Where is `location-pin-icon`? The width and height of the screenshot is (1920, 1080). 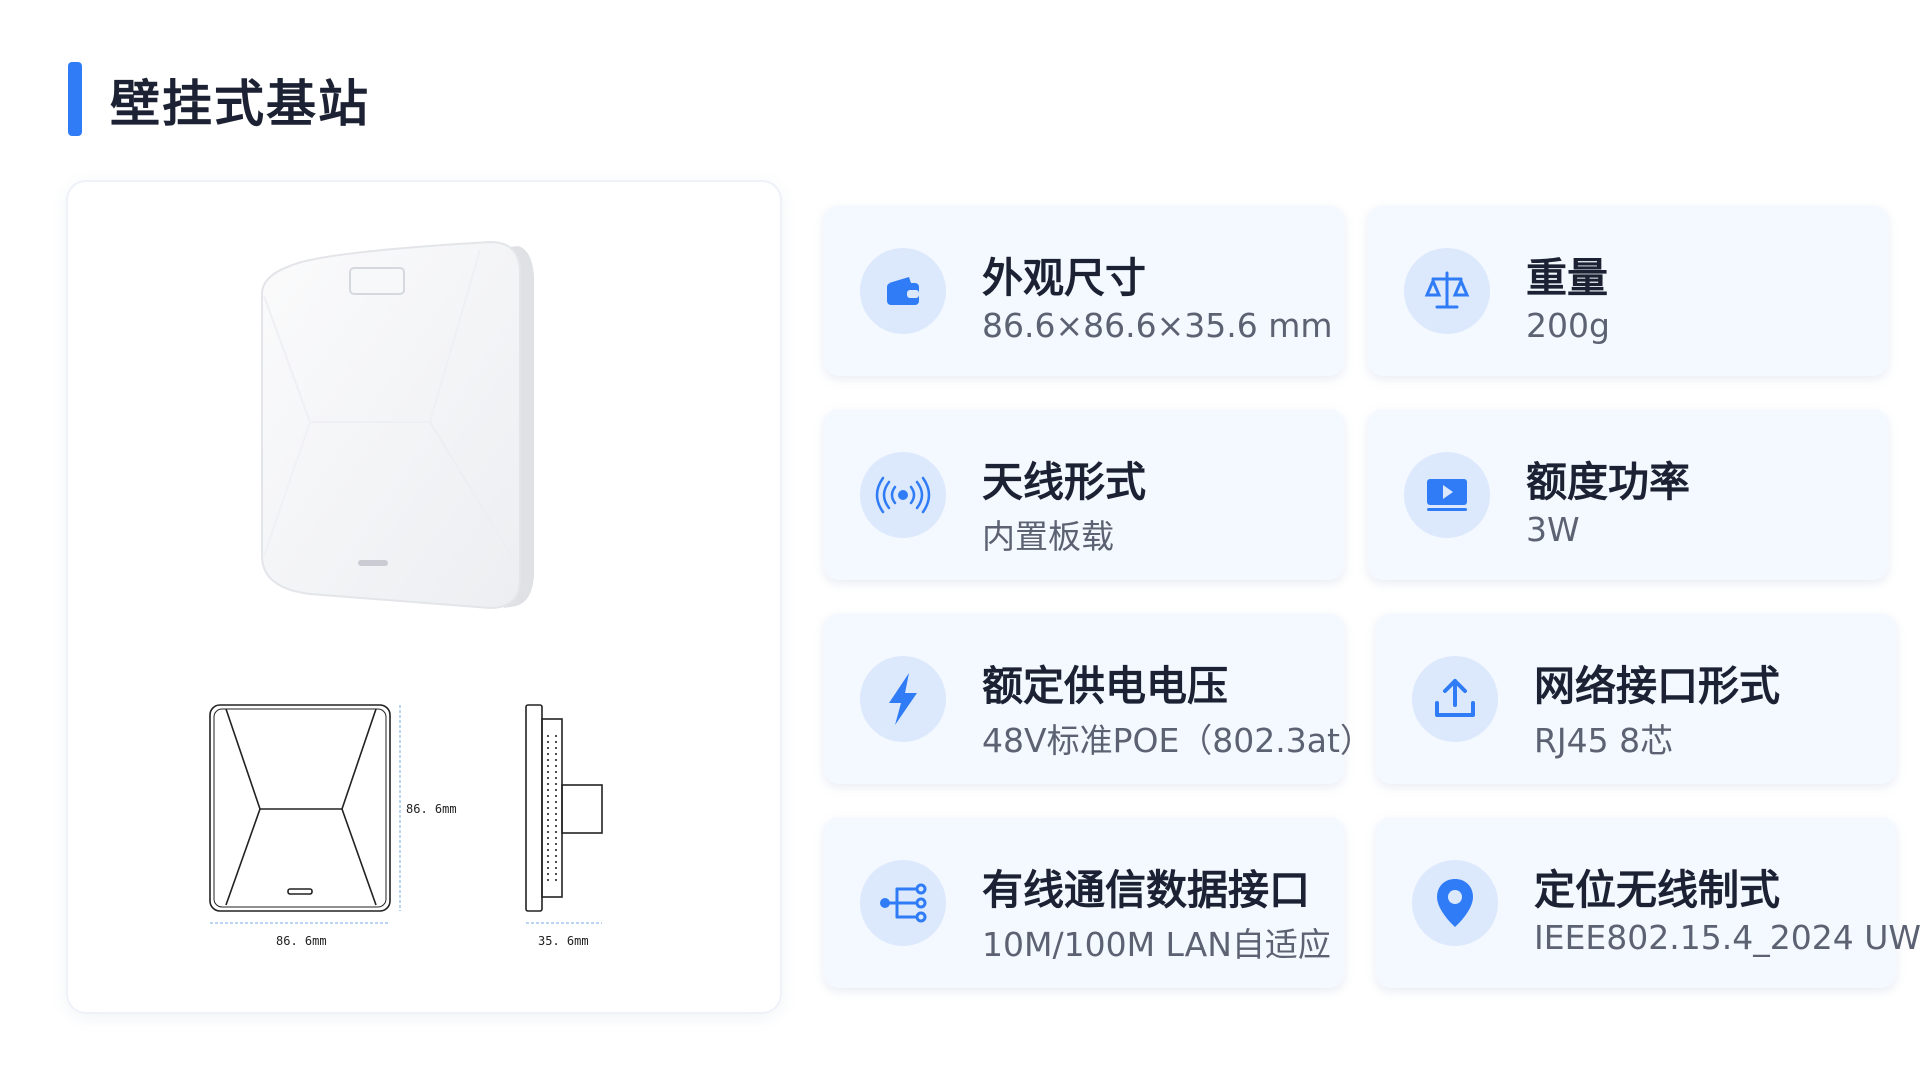
location-pin-icon is located at coordinates (1455, 903).